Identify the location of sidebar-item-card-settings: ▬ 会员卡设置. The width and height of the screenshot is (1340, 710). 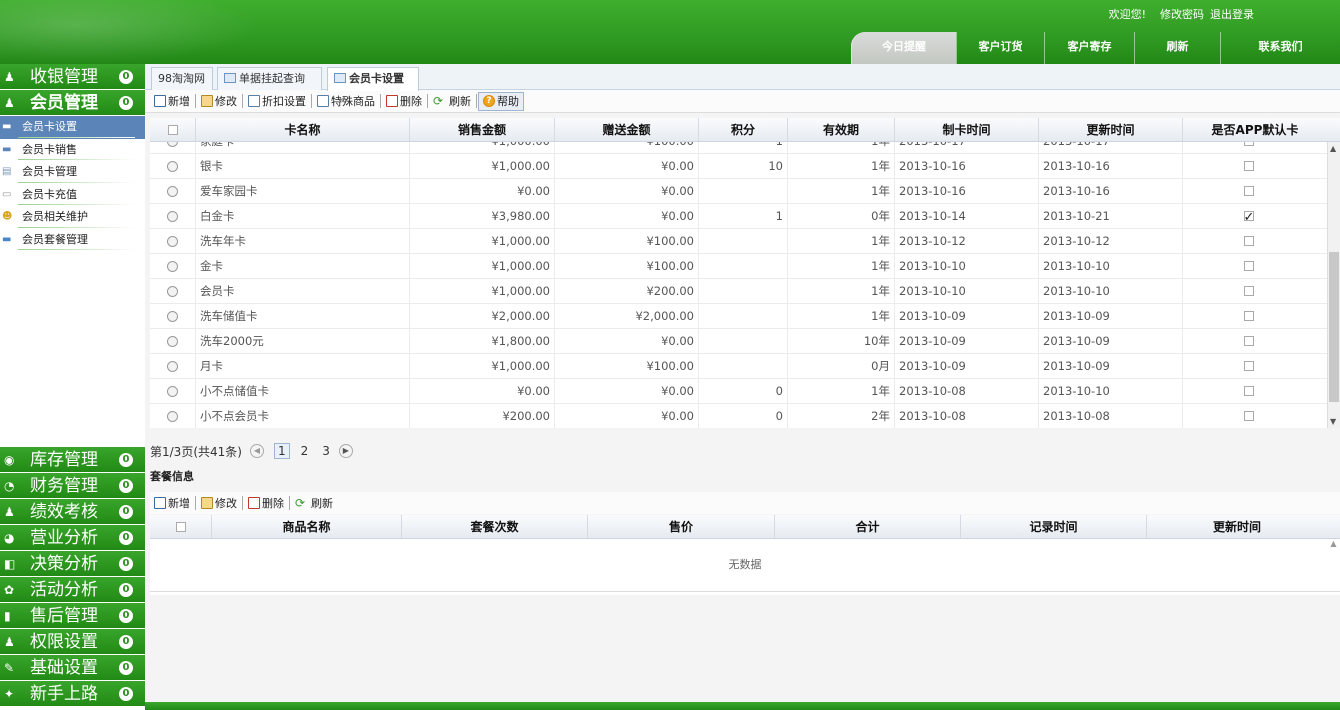
(72, 127).